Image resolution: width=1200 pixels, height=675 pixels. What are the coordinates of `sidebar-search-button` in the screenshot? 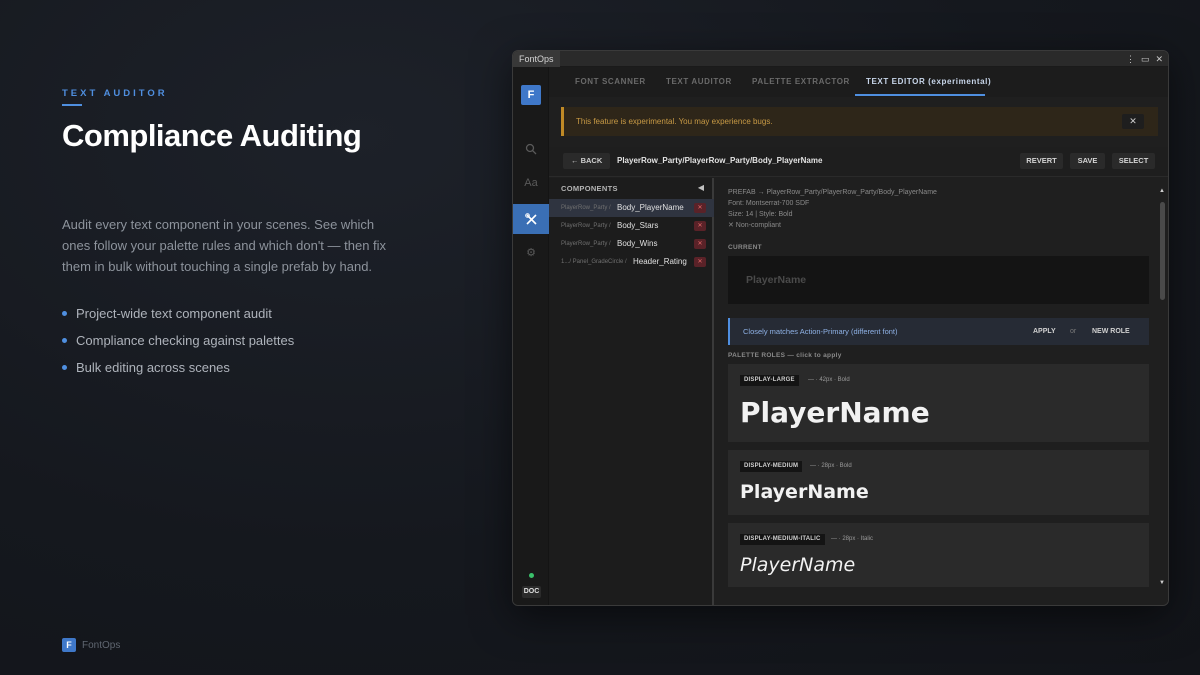 It's located at (531, 149).